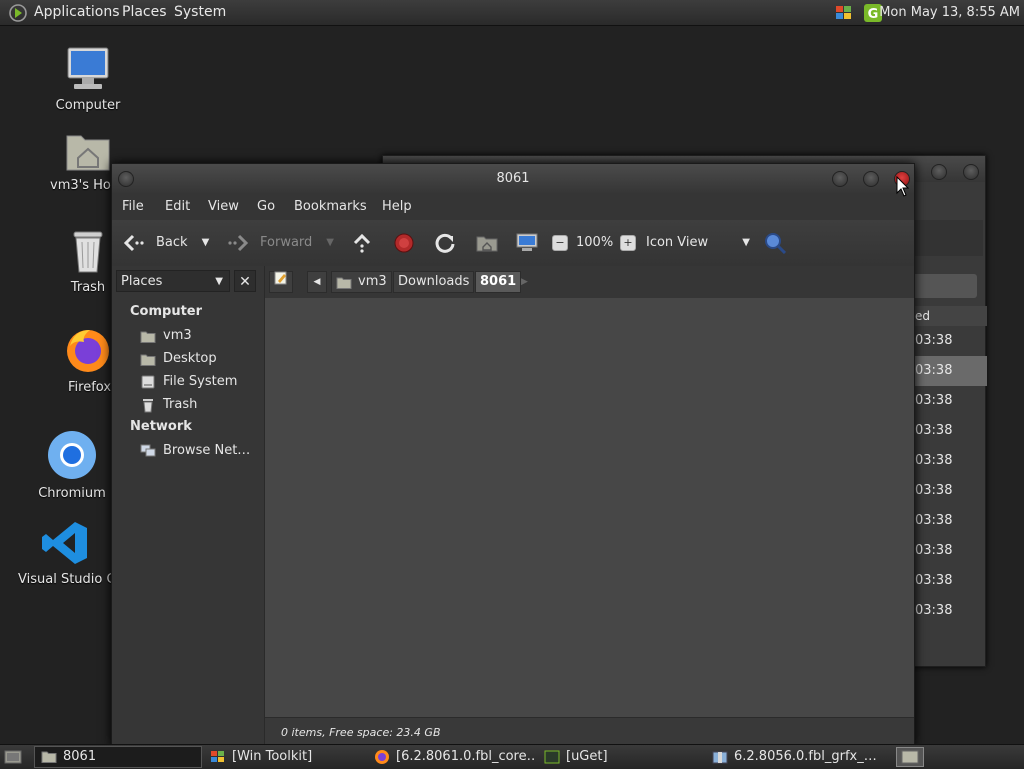 The image size is (1024, 769). I want to click on taskbar-item-8061: 8061, so click(118, 757).